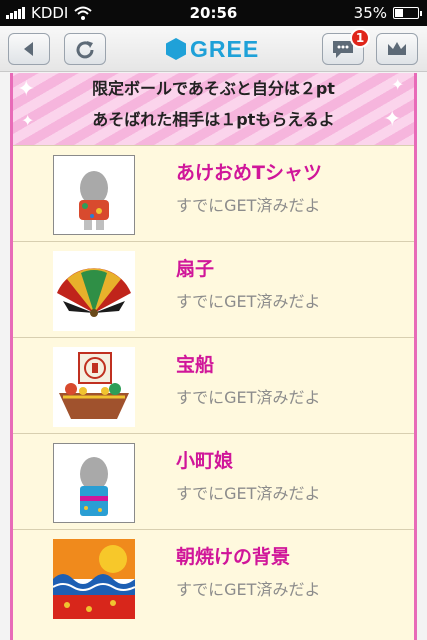 The width and height of the screenshot is (427, 640). I want to click on crown-button, so click(397, 49).